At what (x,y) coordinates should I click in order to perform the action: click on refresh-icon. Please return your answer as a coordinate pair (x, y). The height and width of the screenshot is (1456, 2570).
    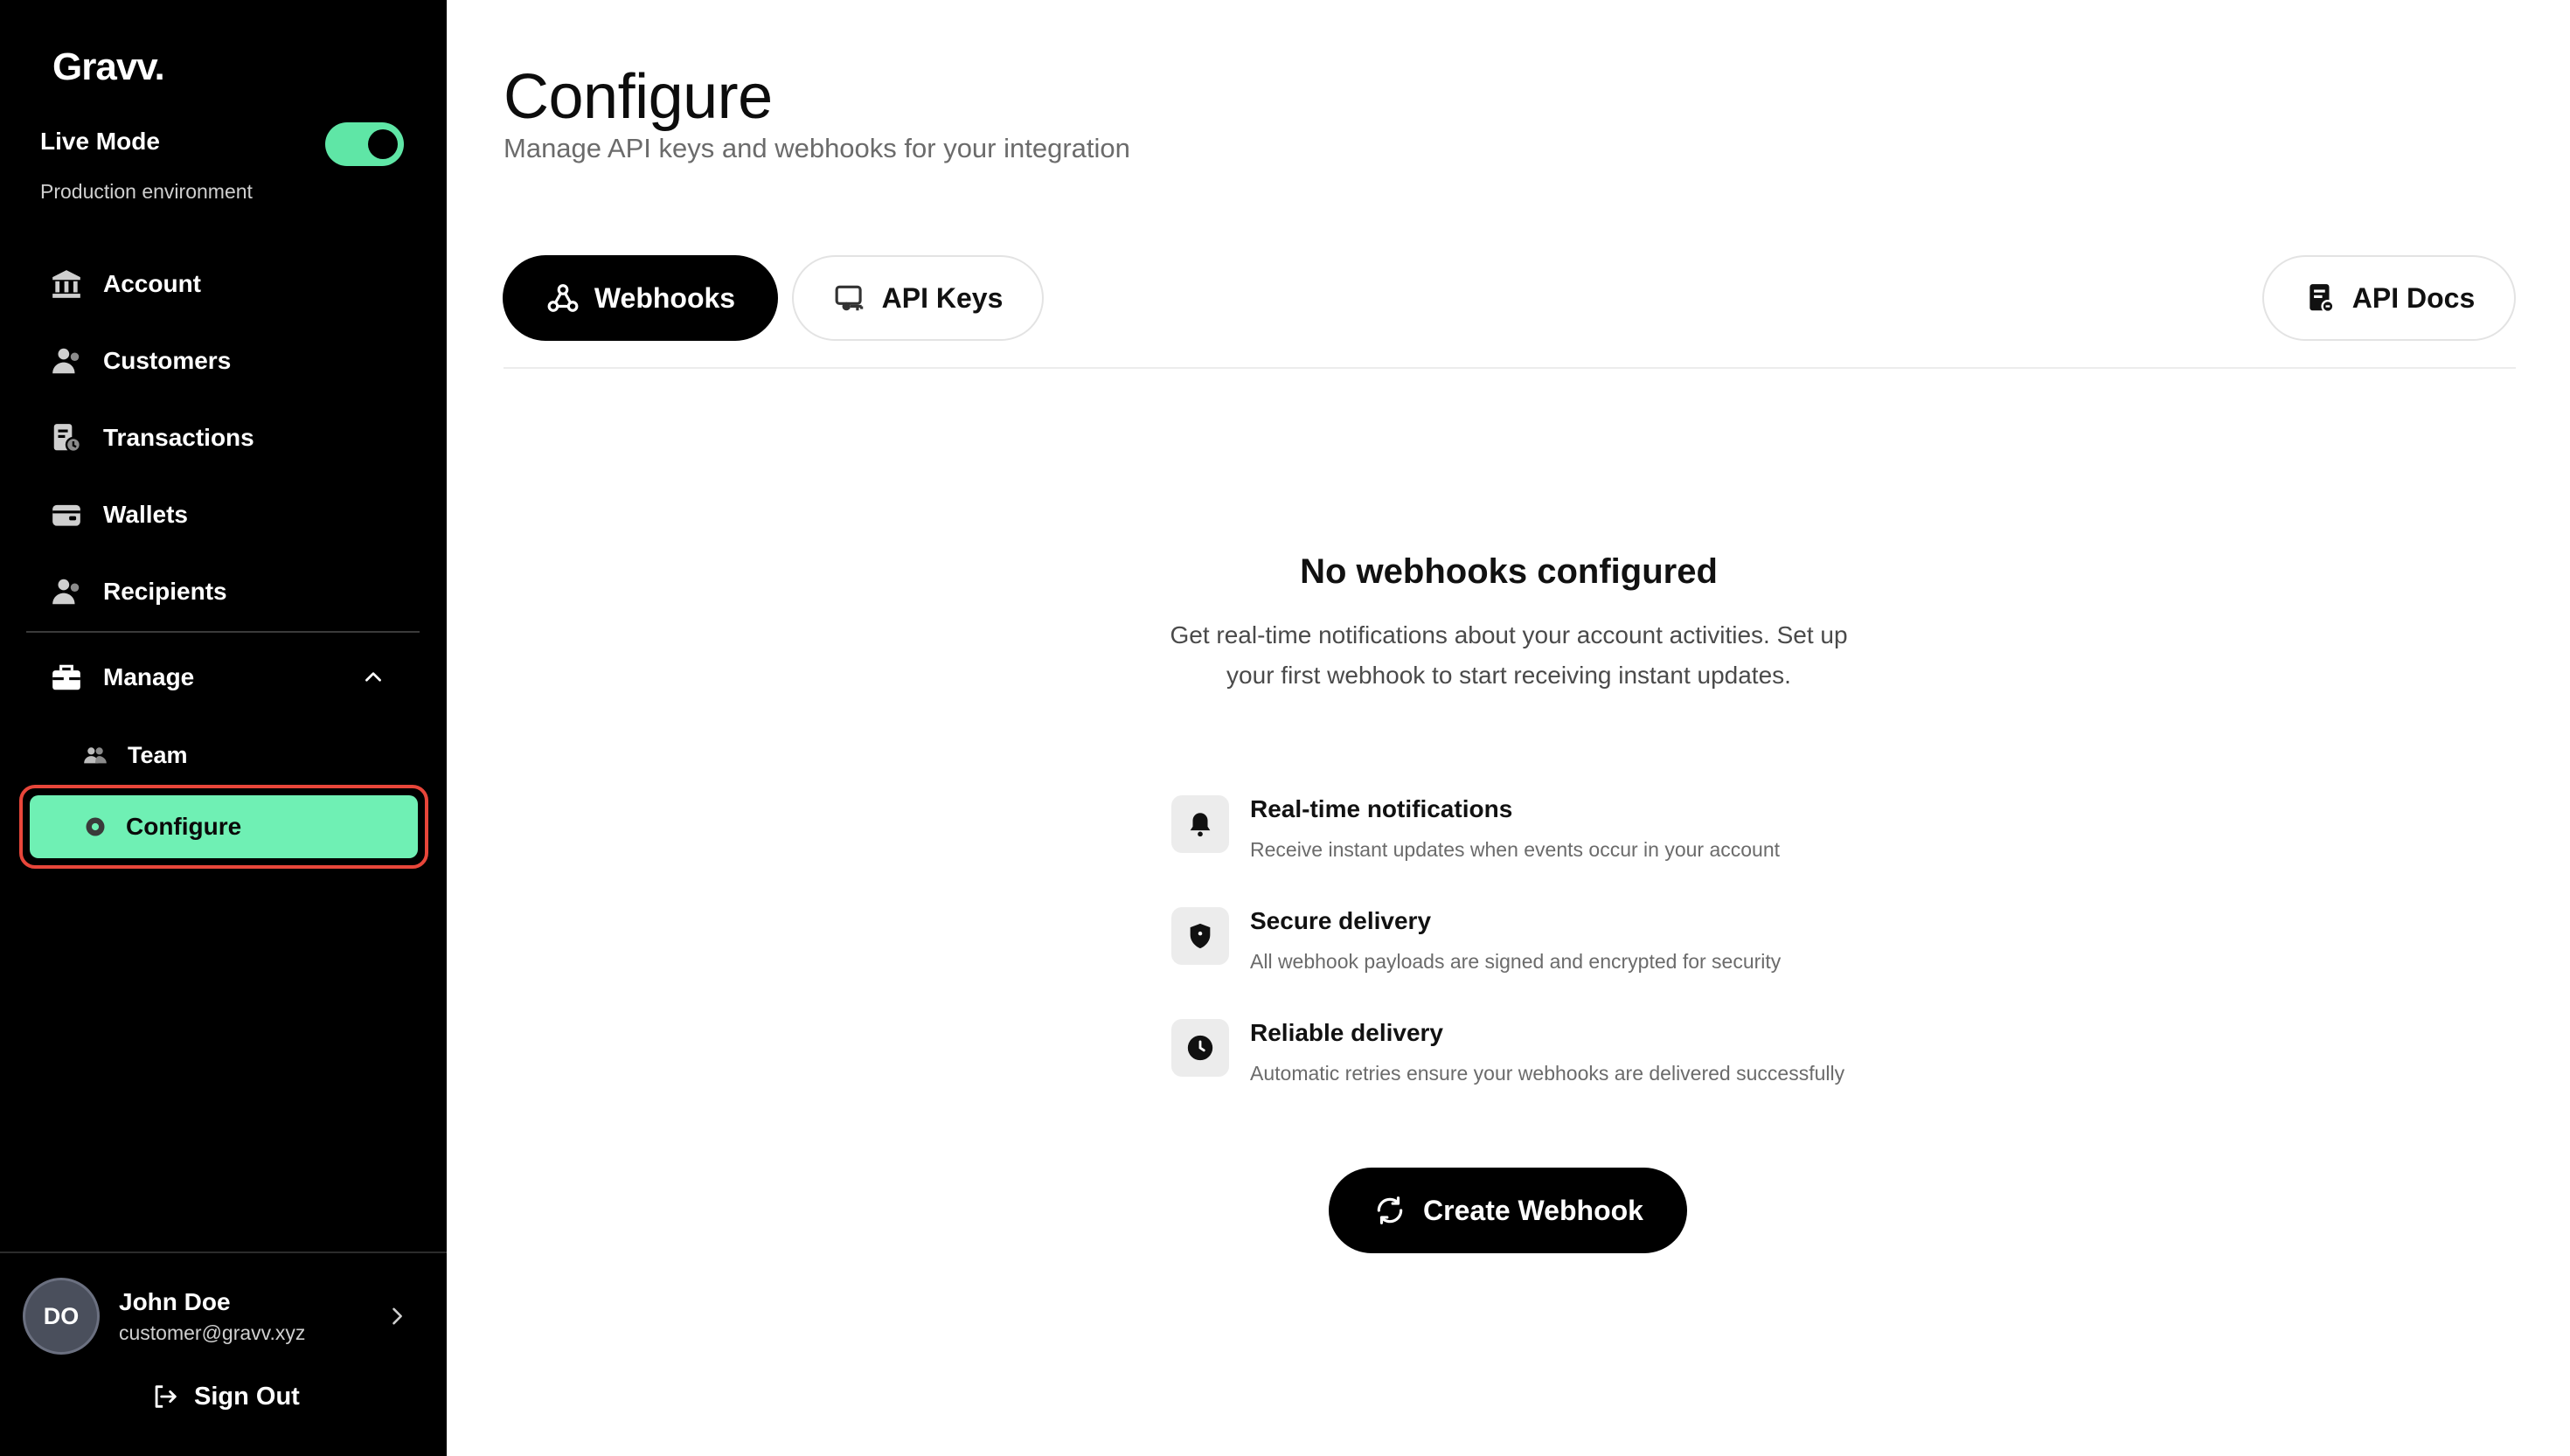
    Looking at the image, I should click on (1389, 1210).